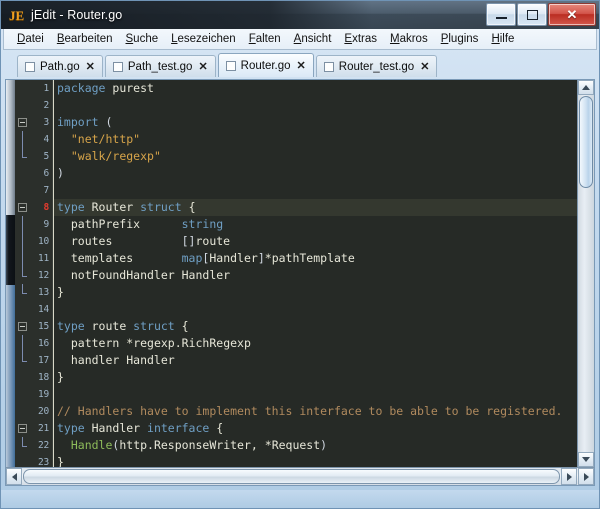  Describe the element at coordinates (10, 282) in the screenshot. I see `marker-gutter-strip` at that location.